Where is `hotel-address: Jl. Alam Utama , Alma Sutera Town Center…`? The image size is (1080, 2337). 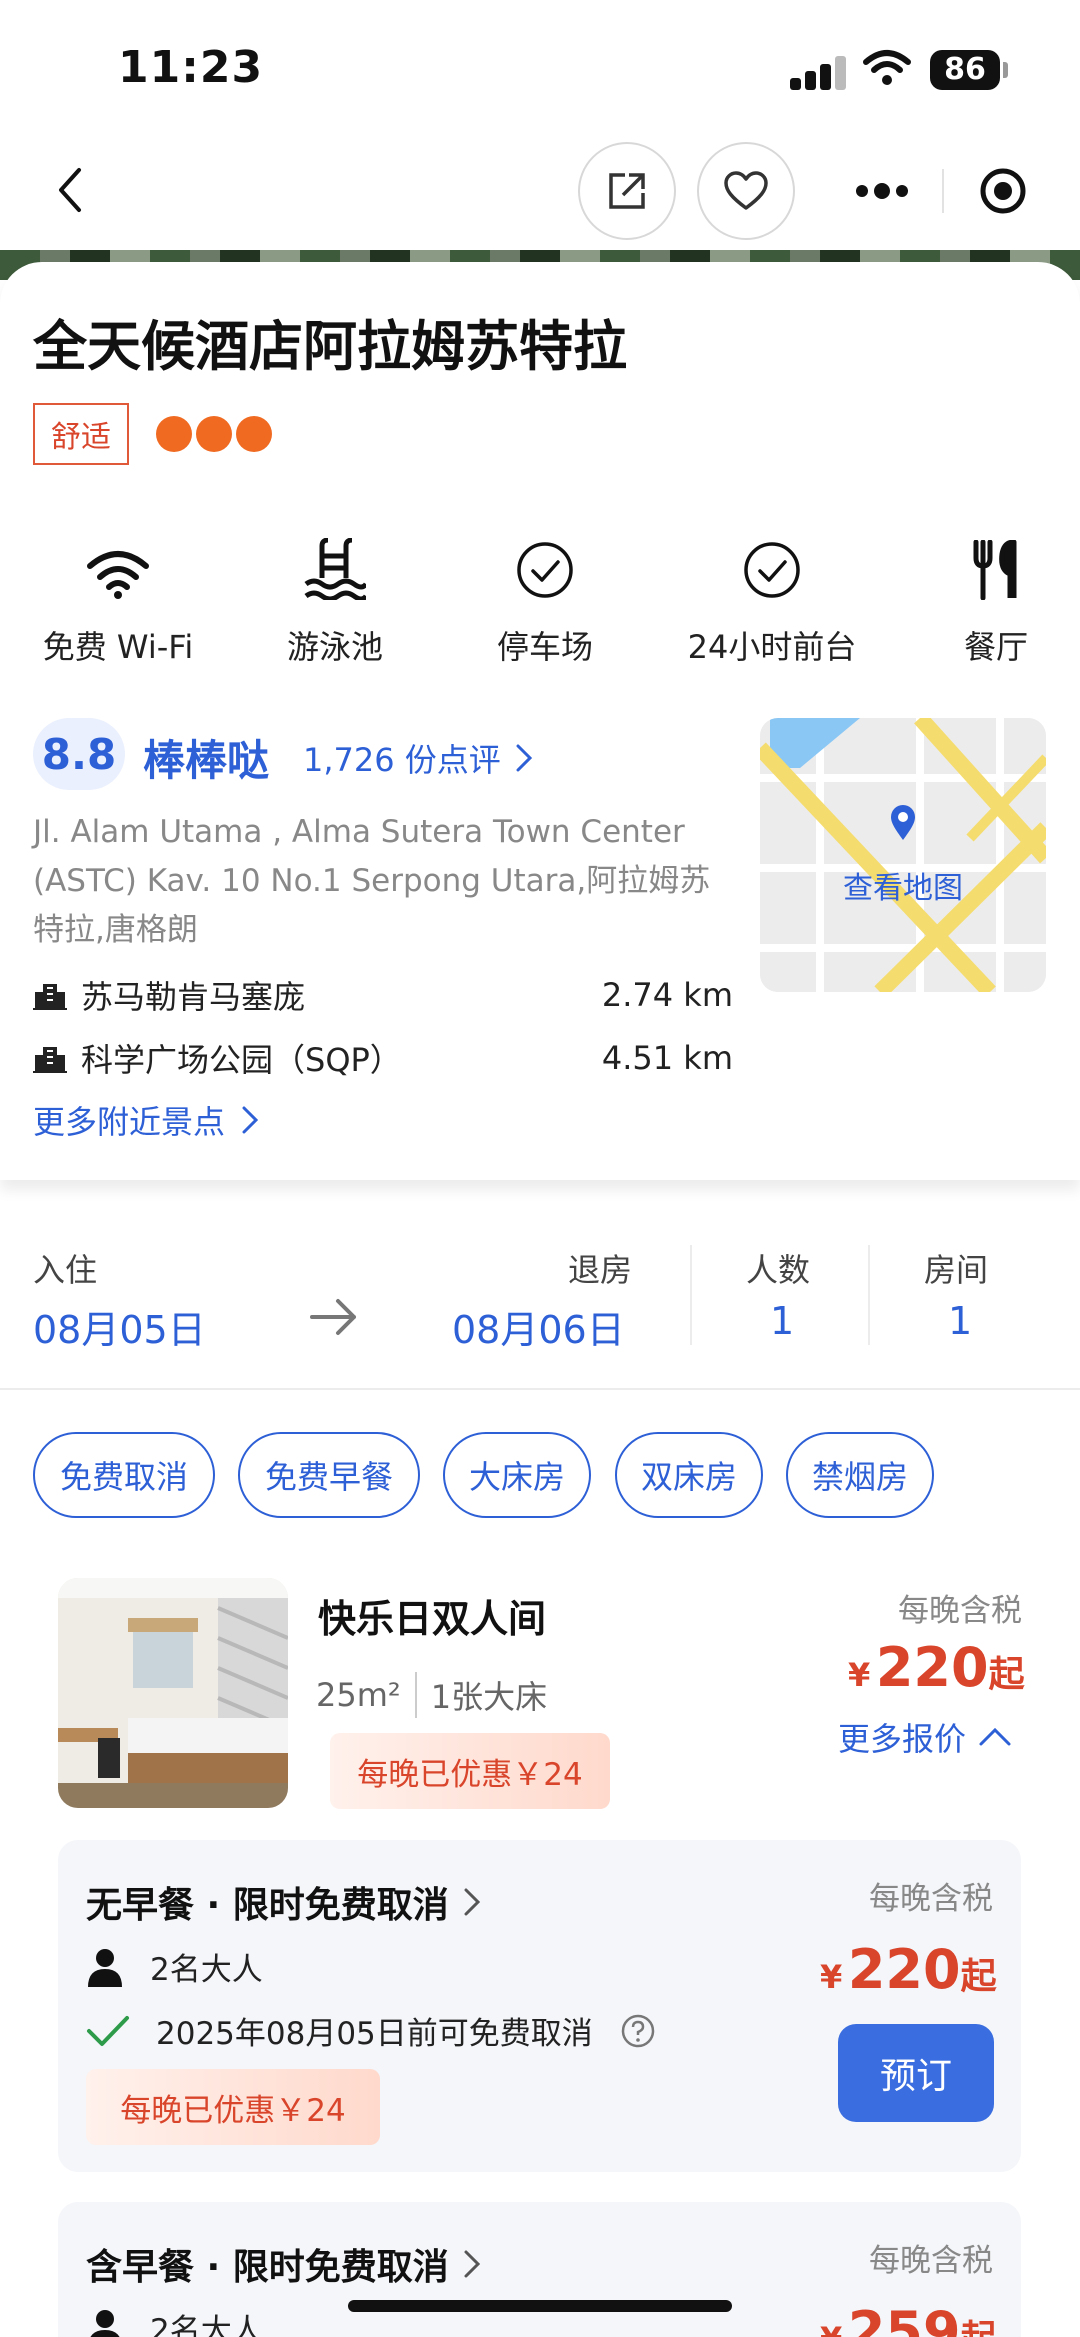 hotel-address: Jl. Alam Utama , Alma Sutera Town Center… is located at coordinates (372, 881).